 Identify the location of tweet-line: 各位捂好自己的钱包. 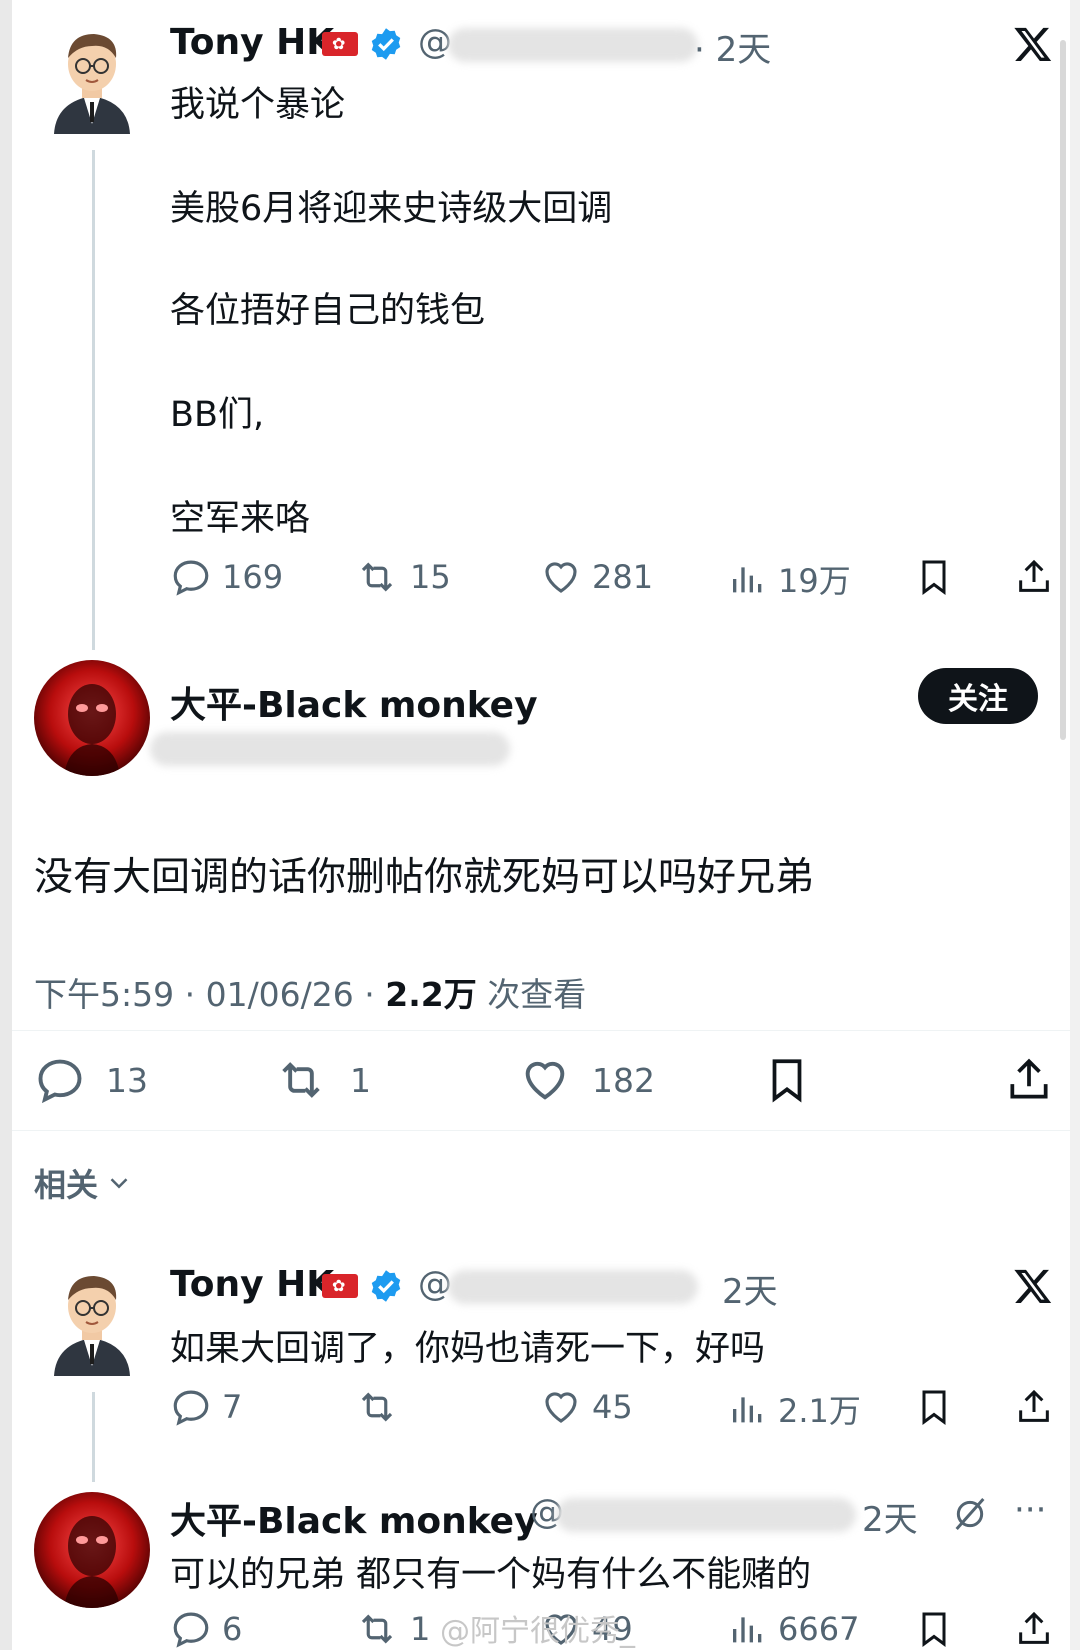
(328, 311).